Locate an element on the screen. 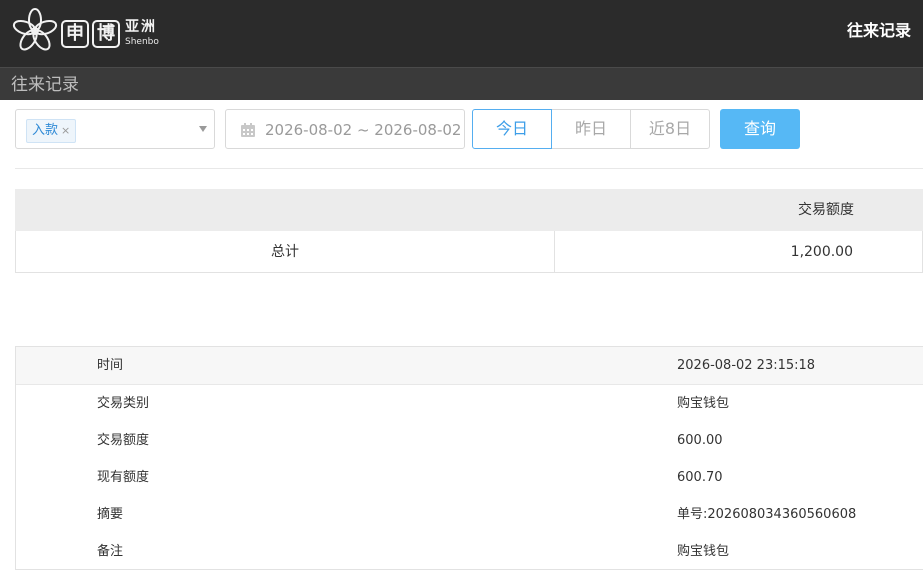  detail-row-balance: 现有额度 600.70 is located at coordinates (469, 477).